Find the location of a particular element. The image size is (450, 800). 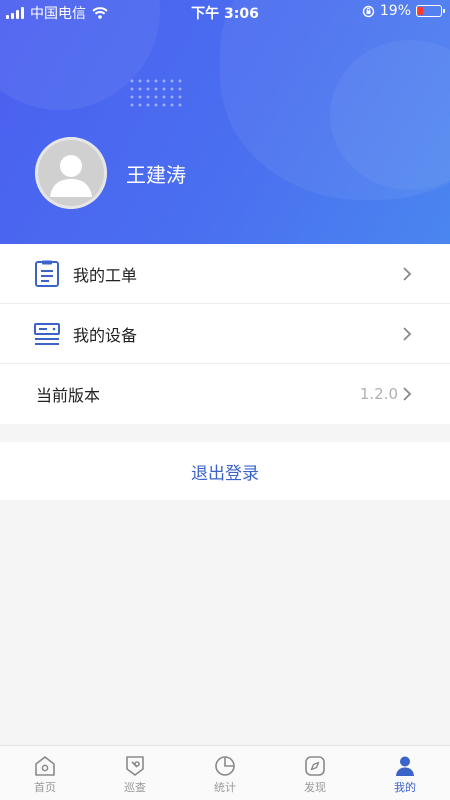

tab-mine: 我的 is located at coordinates (405, 773).